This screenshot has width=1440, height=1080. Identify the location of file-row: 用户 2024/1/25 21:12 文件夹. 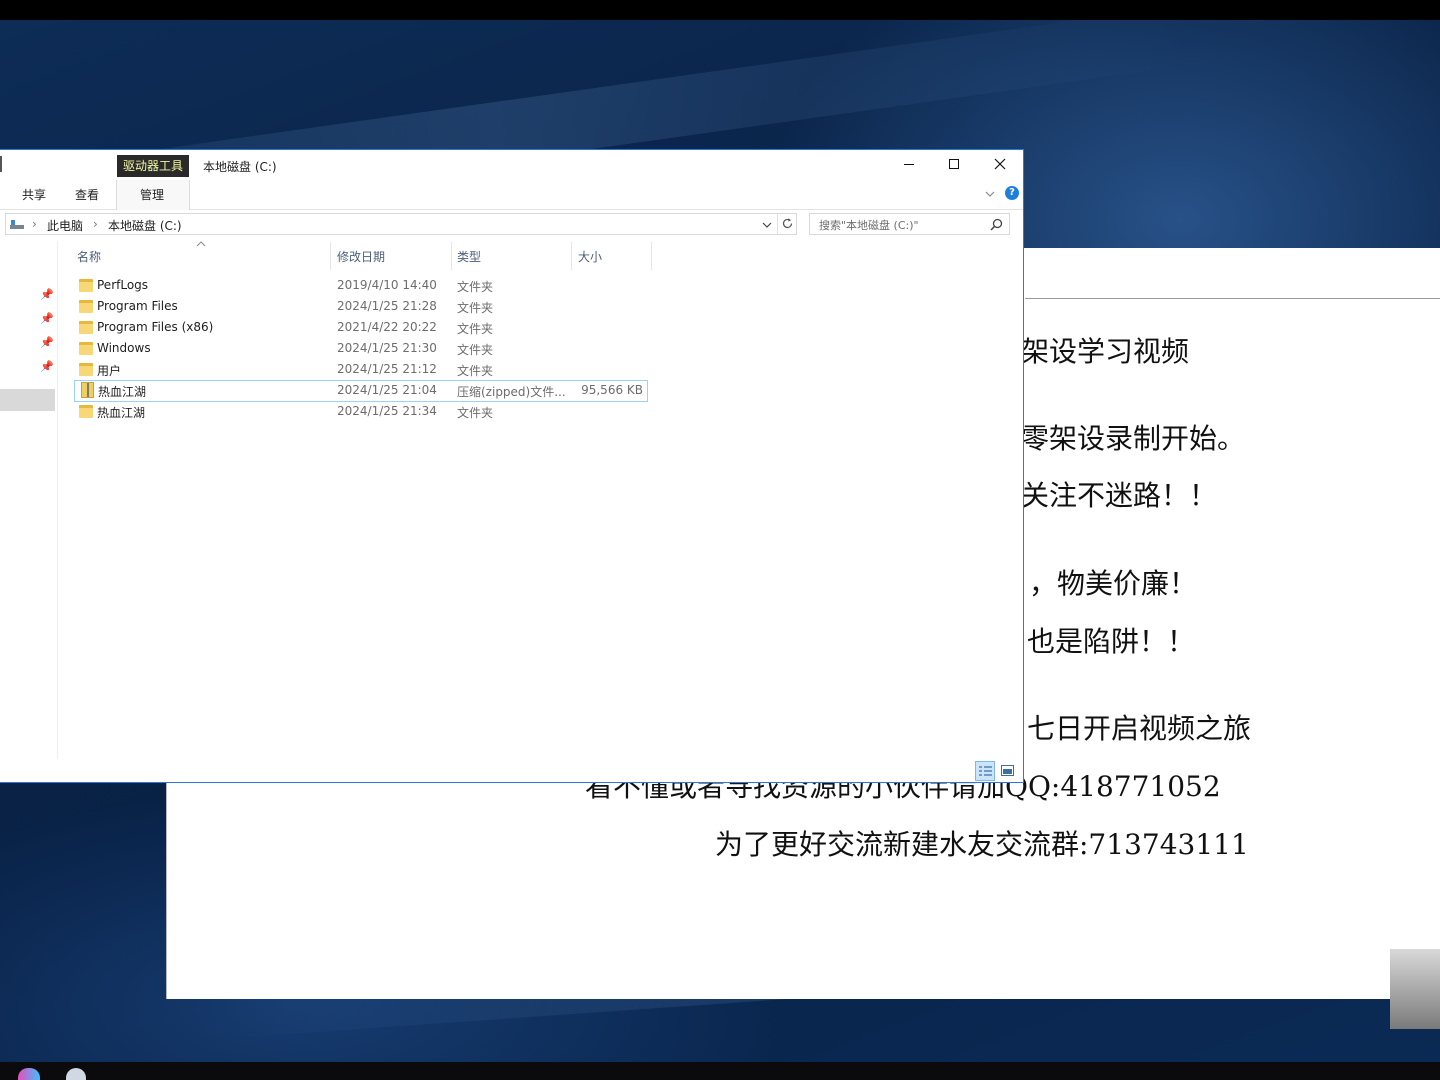
(361, 370).